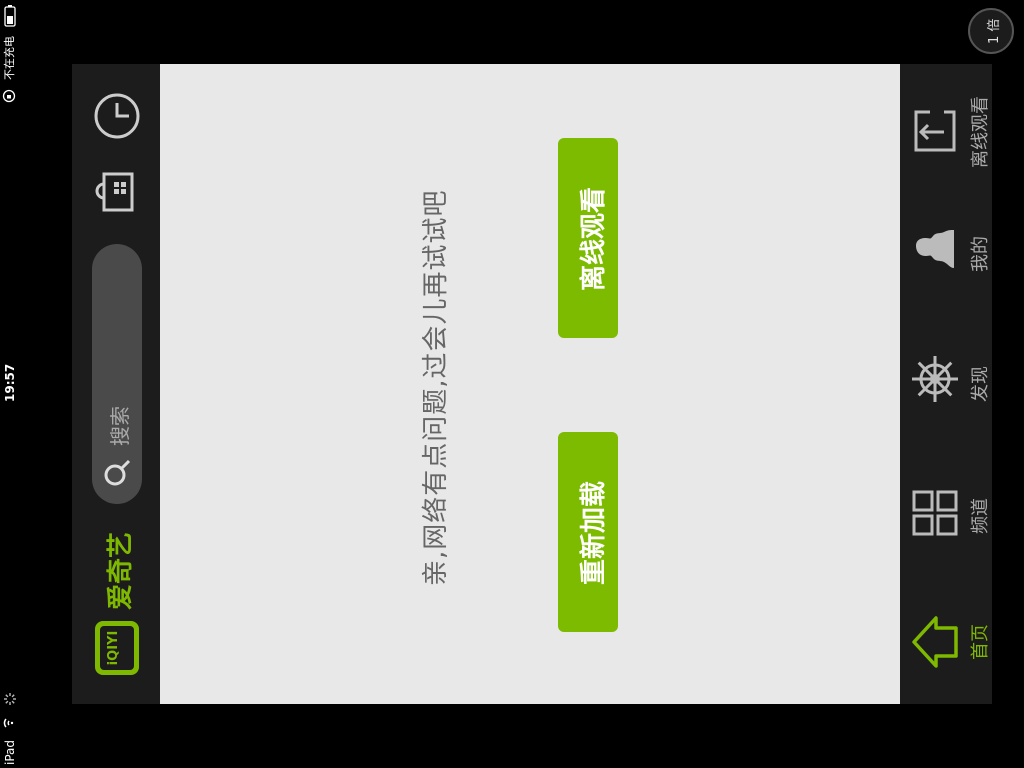  Describe the element at coordinates (935, 249) in the screenshot. I see `person-icon` at that location.